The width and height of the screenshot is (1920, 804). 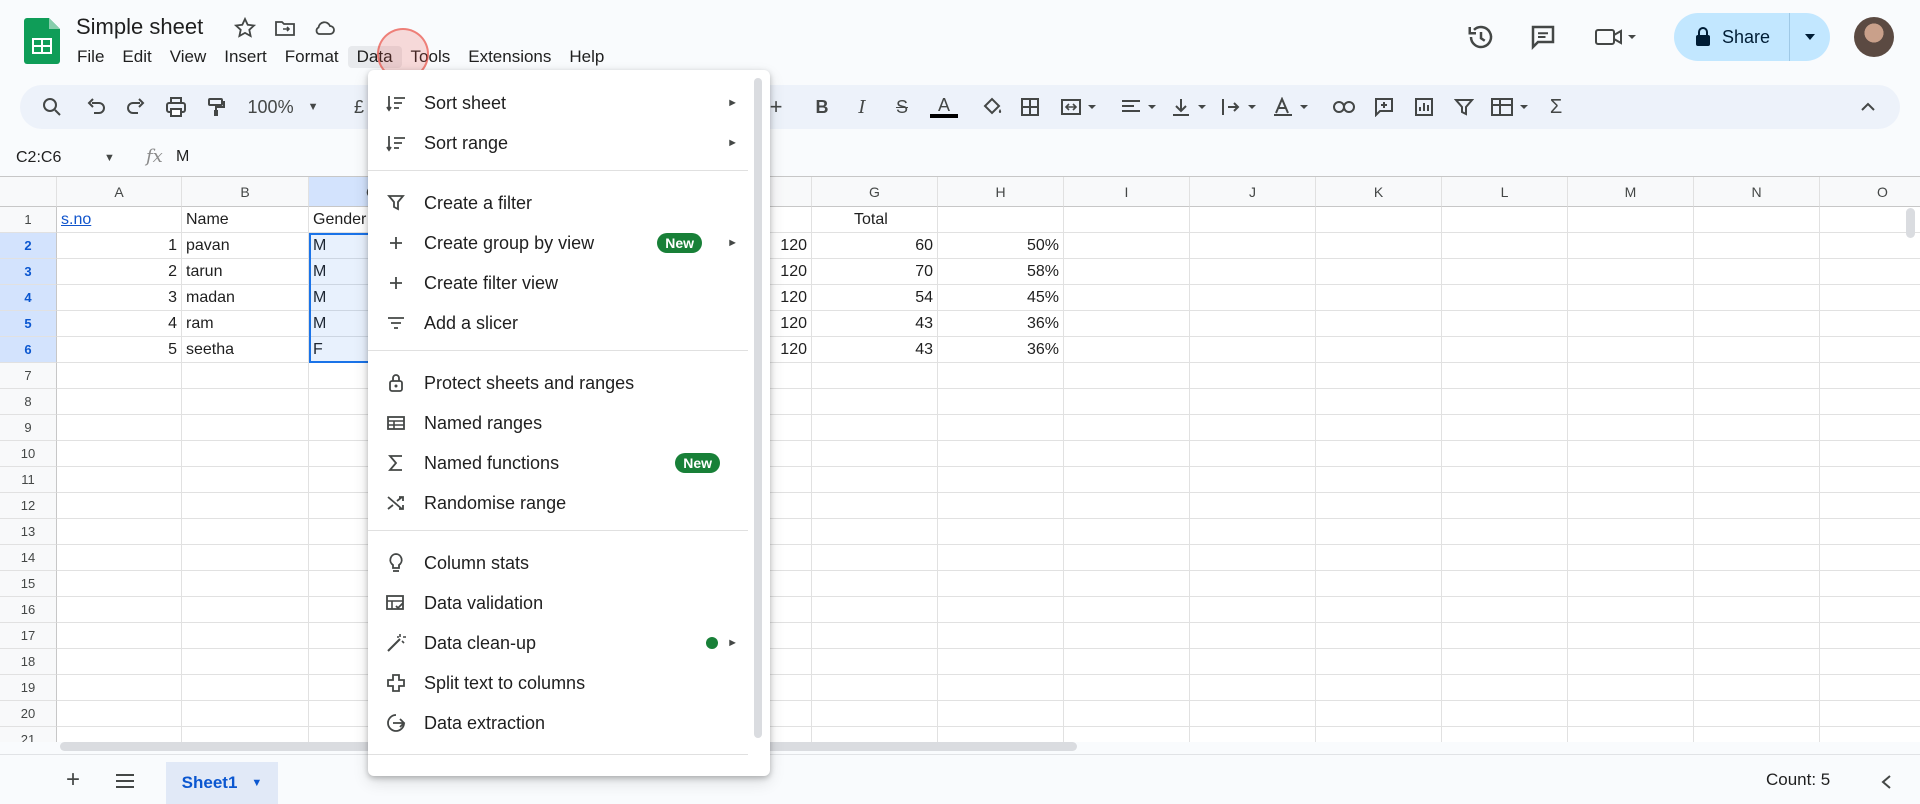 I want to click on vertical-scrollbar, so click(x=1910, y=223).